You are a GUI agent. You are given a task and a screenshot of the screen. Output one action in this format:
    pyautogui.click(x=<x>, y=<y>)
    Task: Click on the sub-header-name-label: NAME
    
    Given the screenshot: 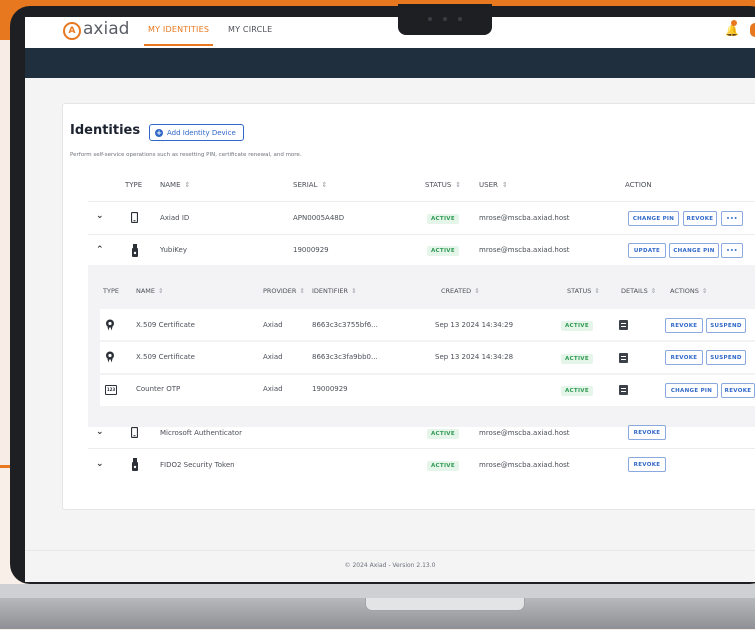 What is the action you would take?
    pyautogui.click(x=146, y=291)
    